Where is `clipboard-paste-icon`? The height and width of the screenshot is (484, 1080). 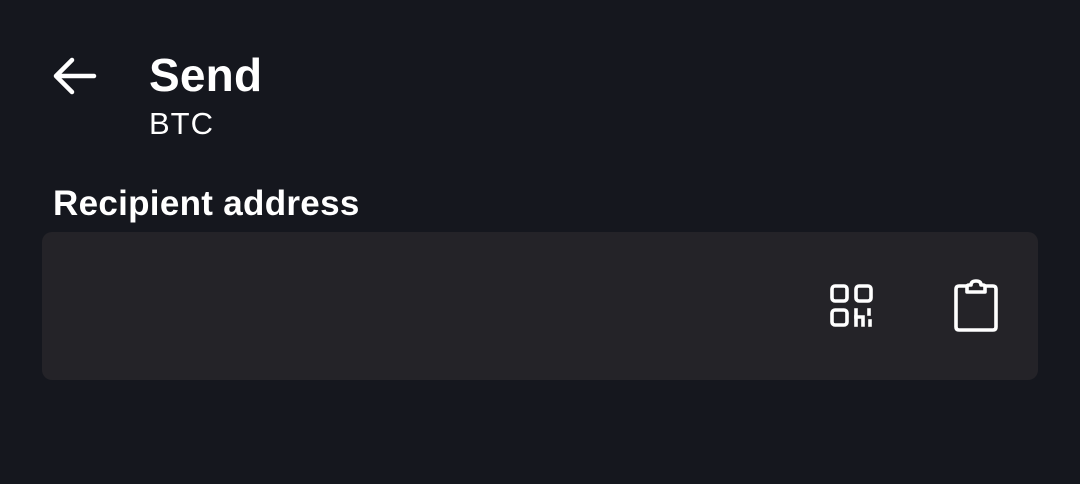
clipboard-paste-icon is located at coordinates (976, 306).